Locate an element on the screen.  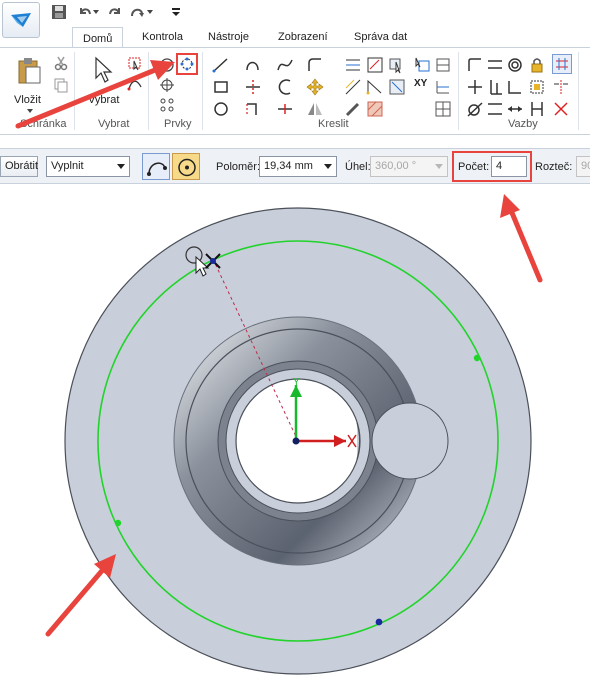
grid-toggle-icon is located at coordinates (443, 87).